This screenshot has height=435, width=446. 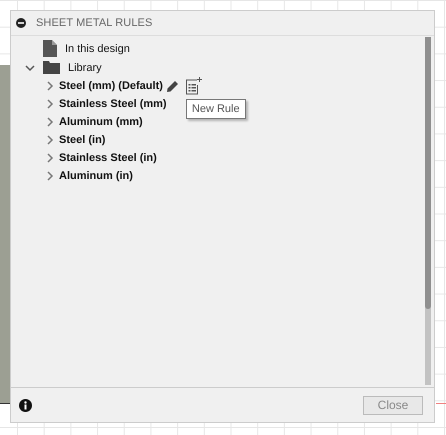 What do you see at coordinates (25, 405) in the screenshot?
I see `info-icon` at bounding box center [25, 405].